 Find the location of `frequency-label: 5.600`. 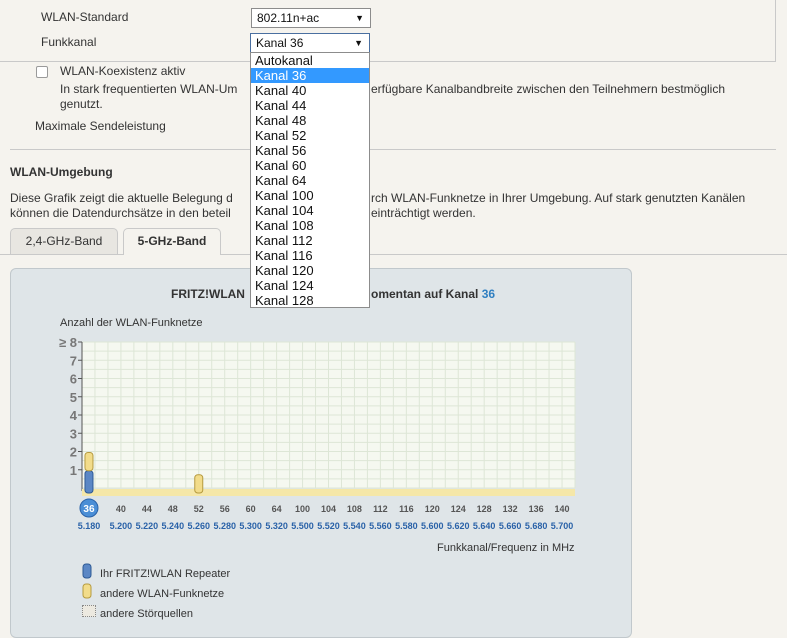

frequency-label: 5.600 is located at coordinates (432, 526).